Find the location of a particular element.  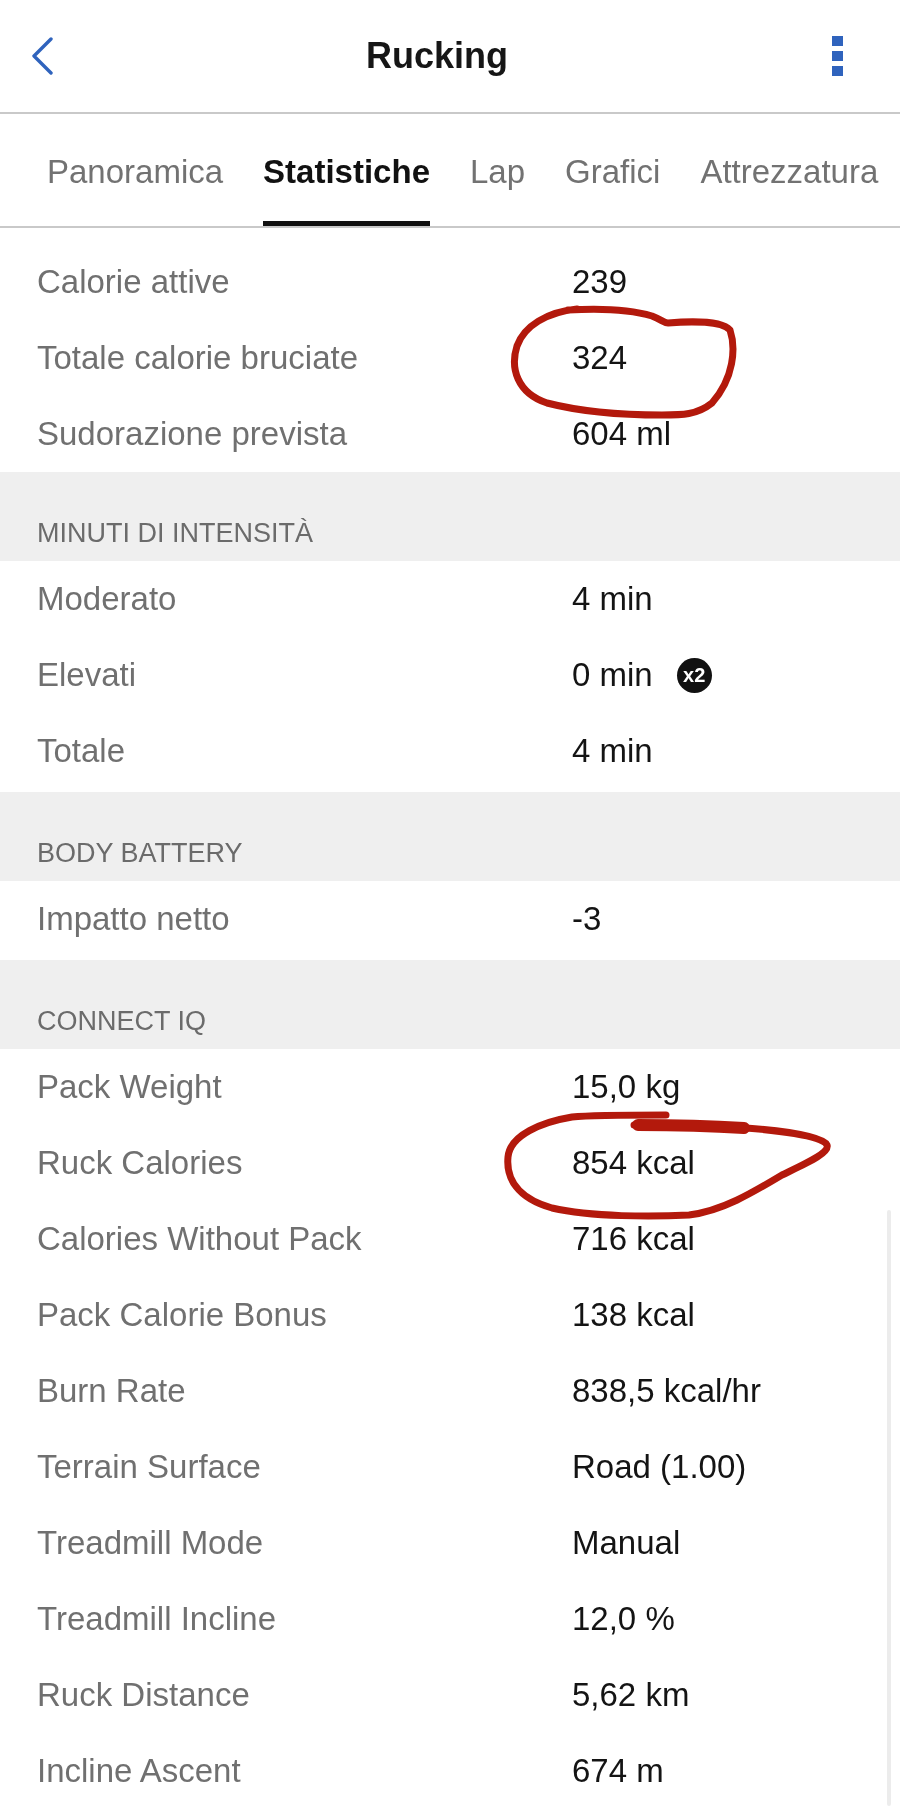

stat-label: Ruck Calories is located at coordinates (140, 1163).